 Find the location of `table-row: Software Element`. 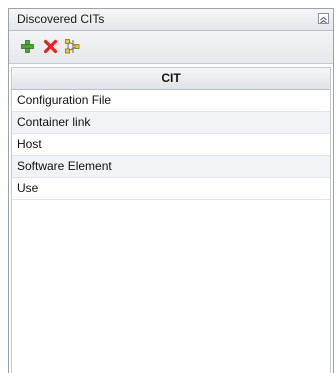

table-row: Software Element is located at coordinates (171, 167).